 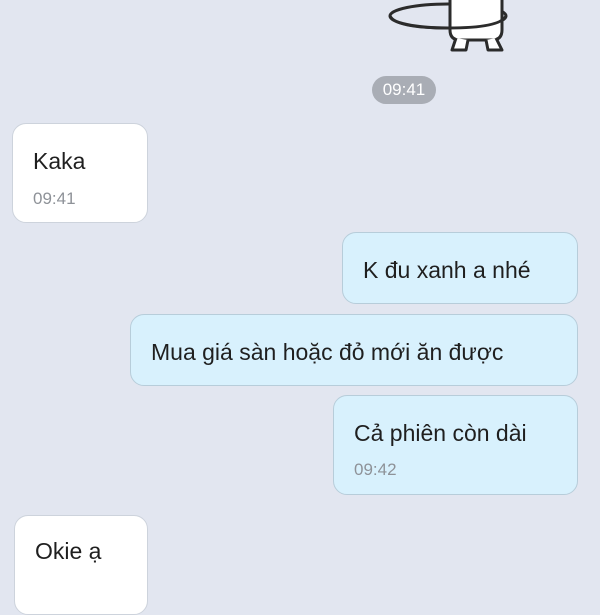 What do you see at coordinates (68, 551) in the screenshot?
I see `message-text: Okie ạ` at bounding box center [68, 551].